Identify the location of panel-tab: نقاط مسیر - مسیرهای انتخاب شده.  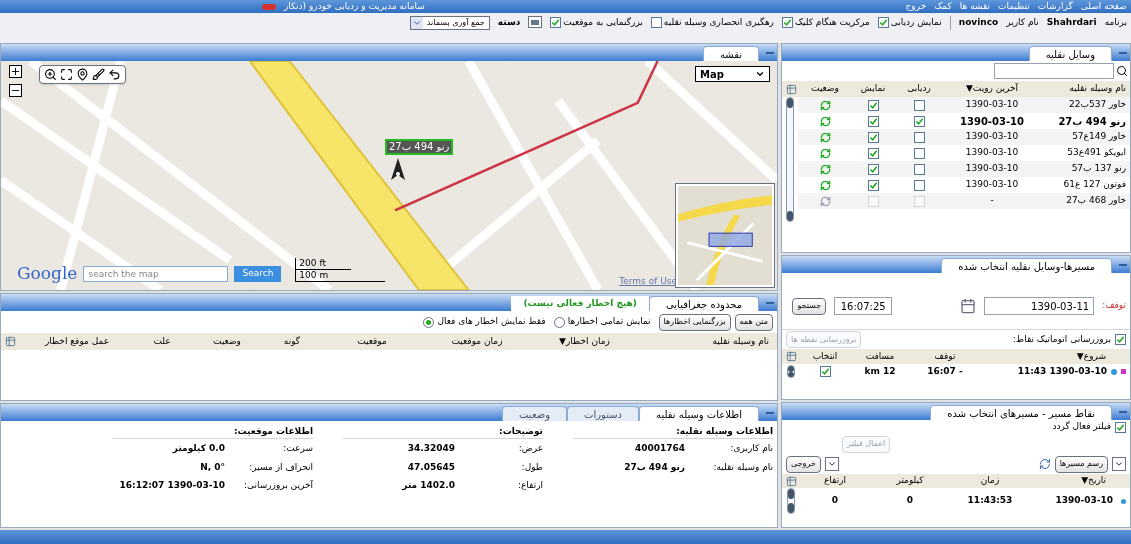
(1021, 412).